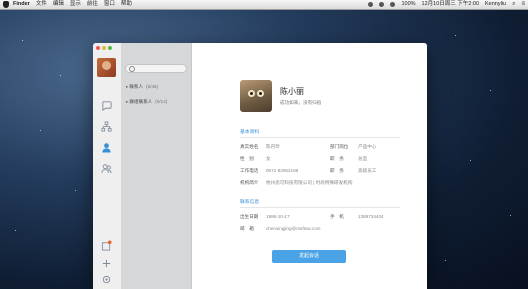  Describe the element at coordinates (75, 4) in the screenshot. I see `menu-view: 显示` at that location.